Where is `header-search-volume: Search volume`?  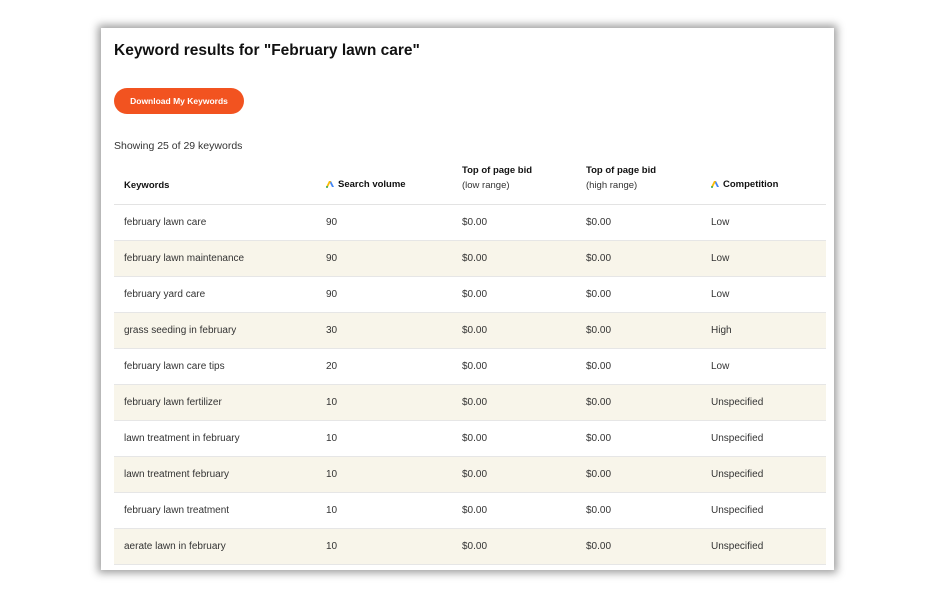
header-search-volume: Search volume is located at coordinates (384, 184).